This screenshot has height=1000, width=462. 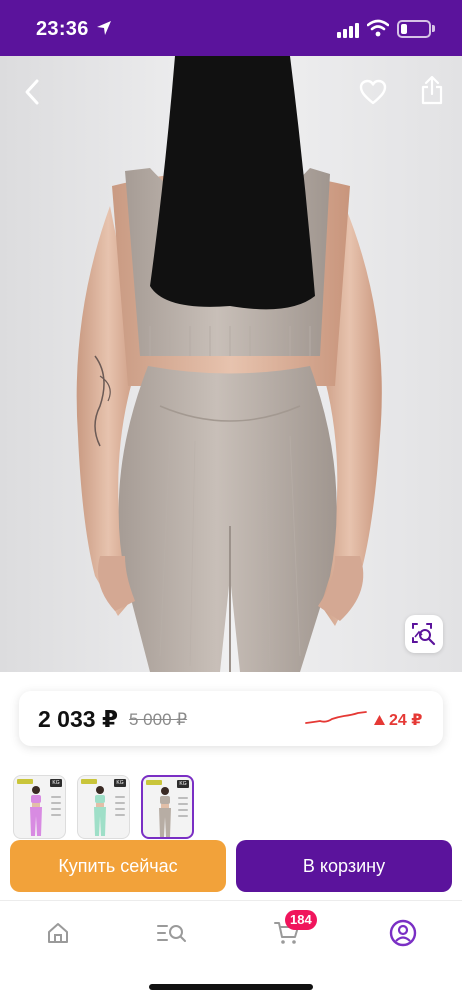 What do you see at coordinates (118, 866) in the screenshot?
I see `buy-now-button: Купить сейчас` at bounding box center [118, 866].